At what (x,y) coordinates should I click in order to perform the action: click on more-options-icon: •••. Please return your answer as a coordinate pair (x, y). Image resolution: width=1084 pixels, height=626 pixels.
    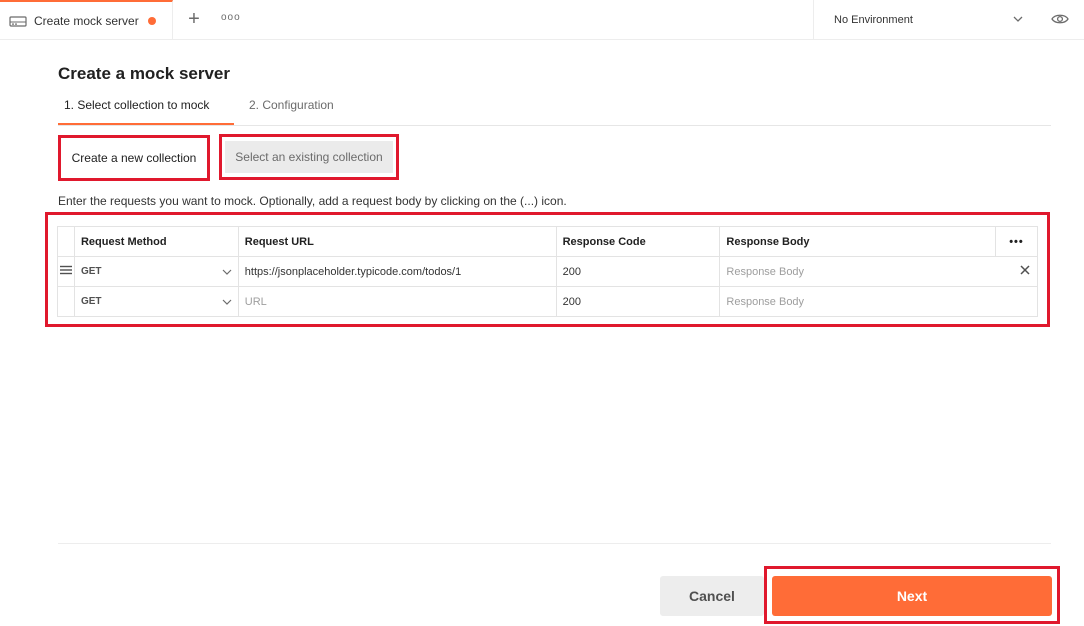
    Looking at the image, I should click on (1016, 241).